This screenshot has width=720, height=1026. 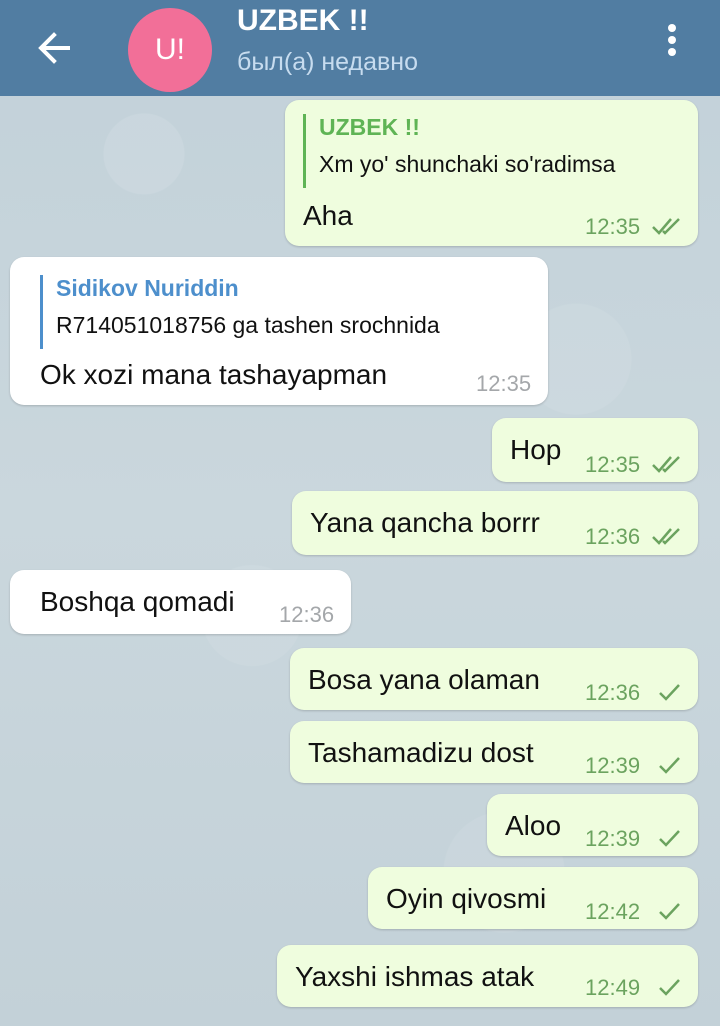 What do you see at coordinates (328, 62) in the screenshot?
I see `chat-status: был(а) недавно` at bounding box center [328, 62].